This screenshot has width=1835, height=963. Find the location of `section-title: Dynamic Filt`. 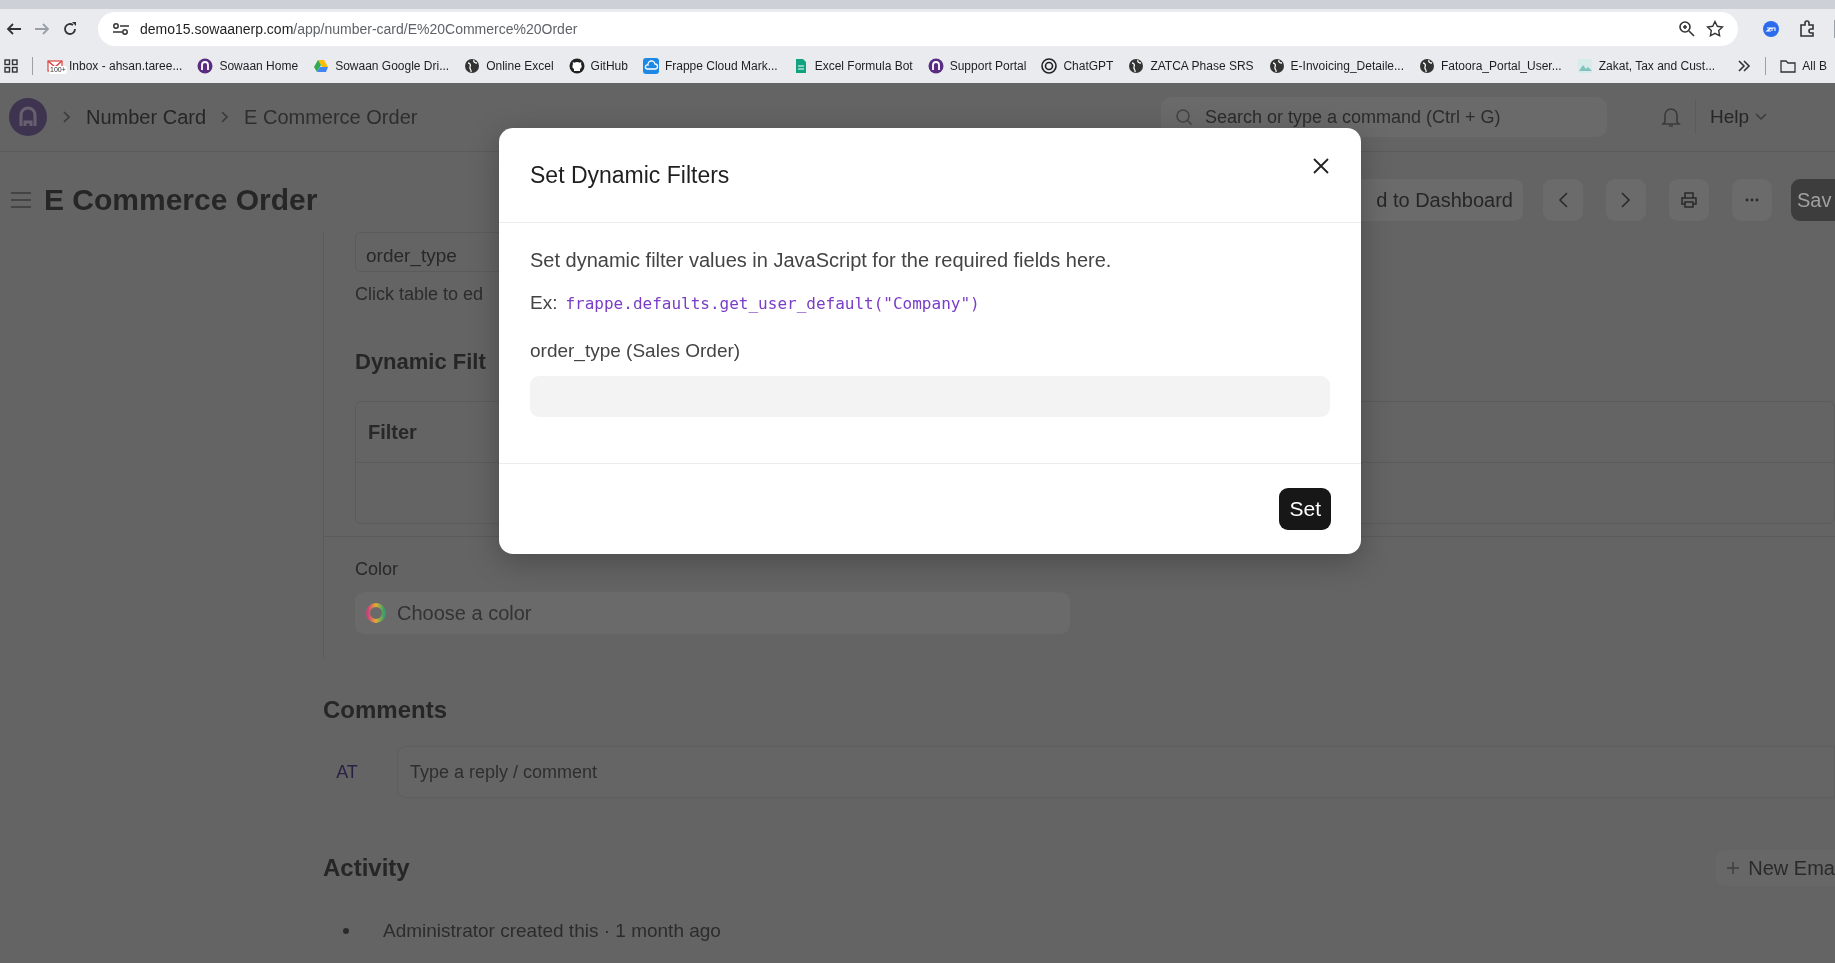

section-title: Dynamic Filt is located at coordinates (420, 362).